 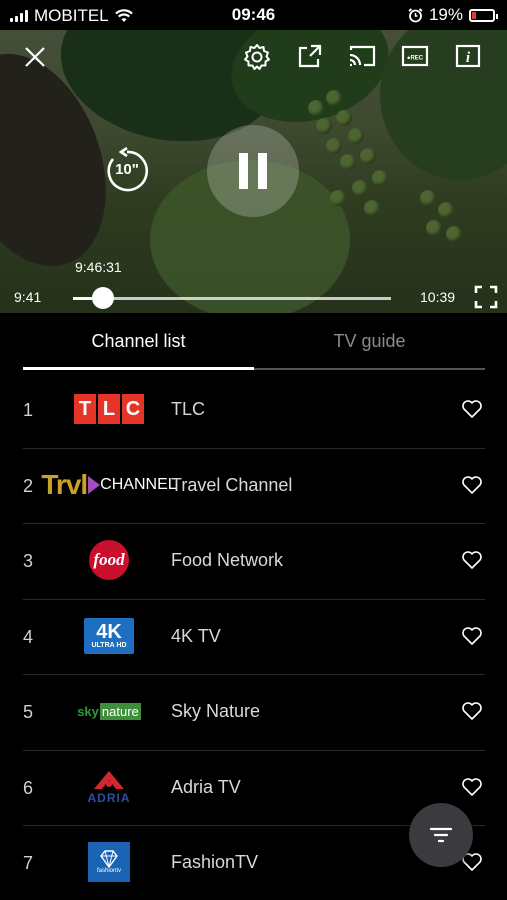 I want to click on rewind-10-button: 10", so click(x=127, y=171).